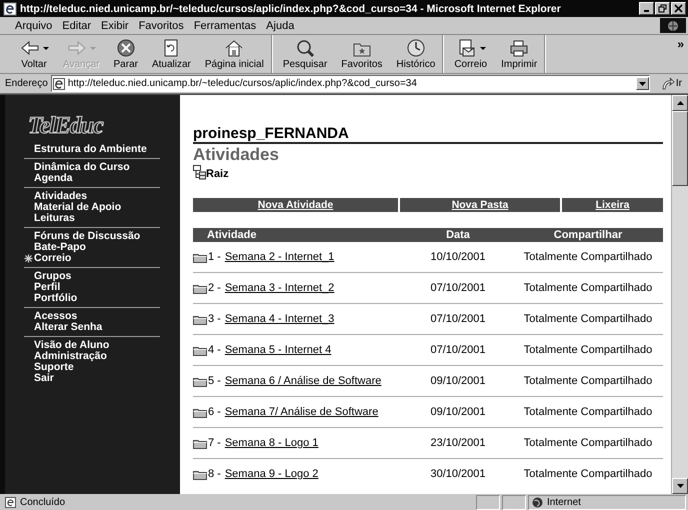 The image size is (688, 510). Describe the element at coordinates (480, 205) in the screenshot. I see `action-link: Nova Pasta` at that location.